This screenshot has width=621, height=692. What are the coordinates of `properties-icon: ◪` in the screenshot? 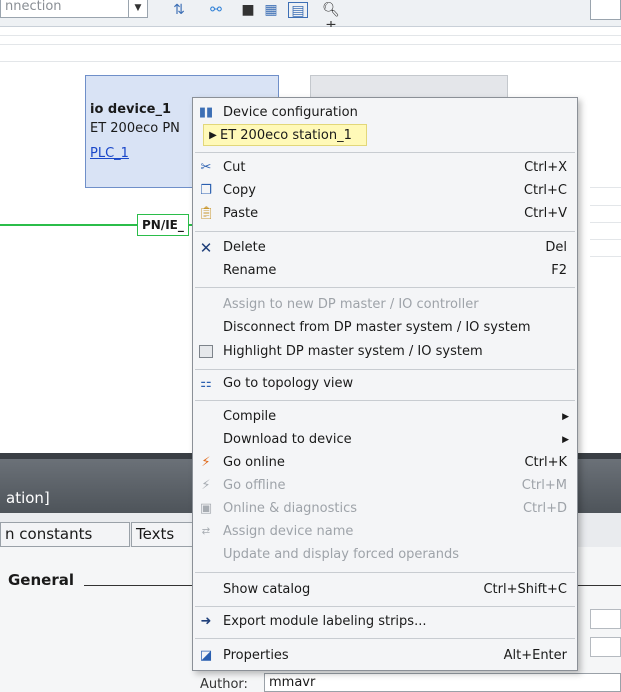 It's located at (206, 655).